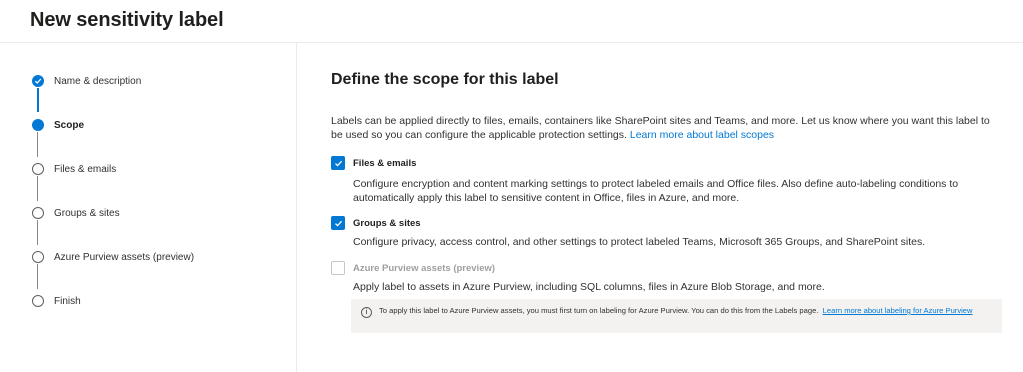 This screenshot has height=372, width=1023. I want to click on groups-sites-checkbox, so click(338, 223).